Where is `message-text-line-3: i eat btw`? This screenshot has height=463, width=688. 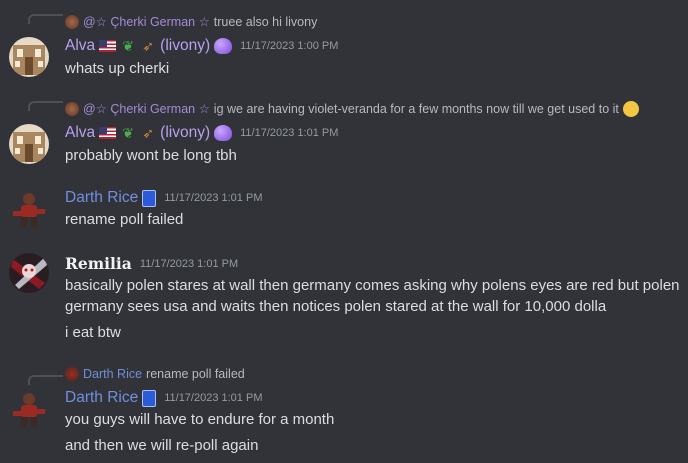
message-text-line-3: i eat btw is located at coordinates (93, 332).